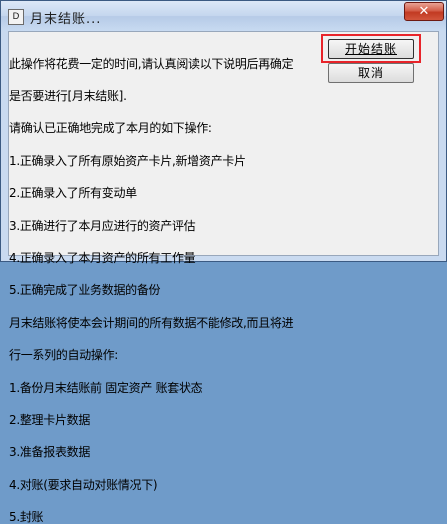  I want to click on message-line: 2.正确录入了所有变动单, so click(73, 193).